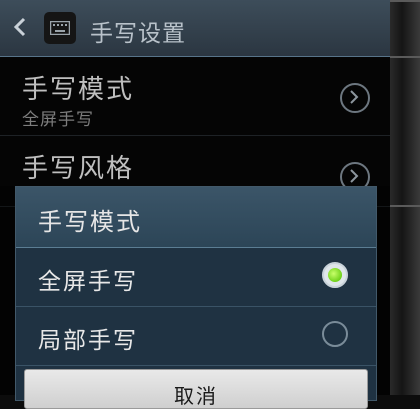  What do you see at coordinates (335, 275) in the screenshot?
I see `radio-selected-icon` at bounding box center [335, 275].